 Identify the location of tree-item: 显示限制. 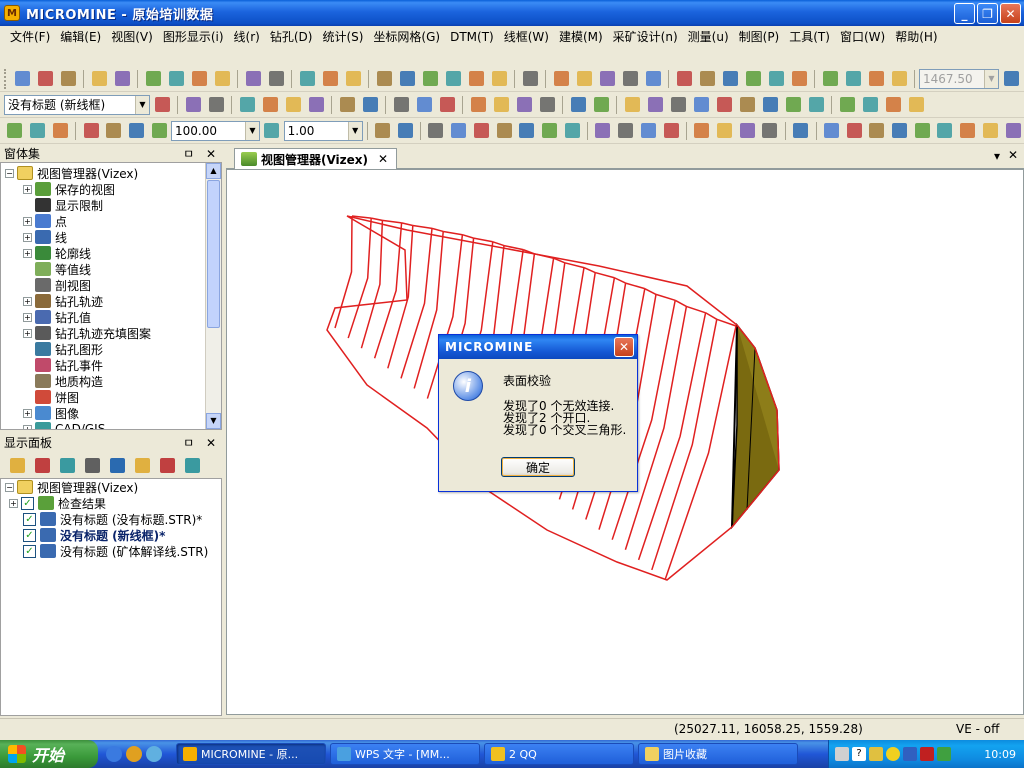
(113, 205).